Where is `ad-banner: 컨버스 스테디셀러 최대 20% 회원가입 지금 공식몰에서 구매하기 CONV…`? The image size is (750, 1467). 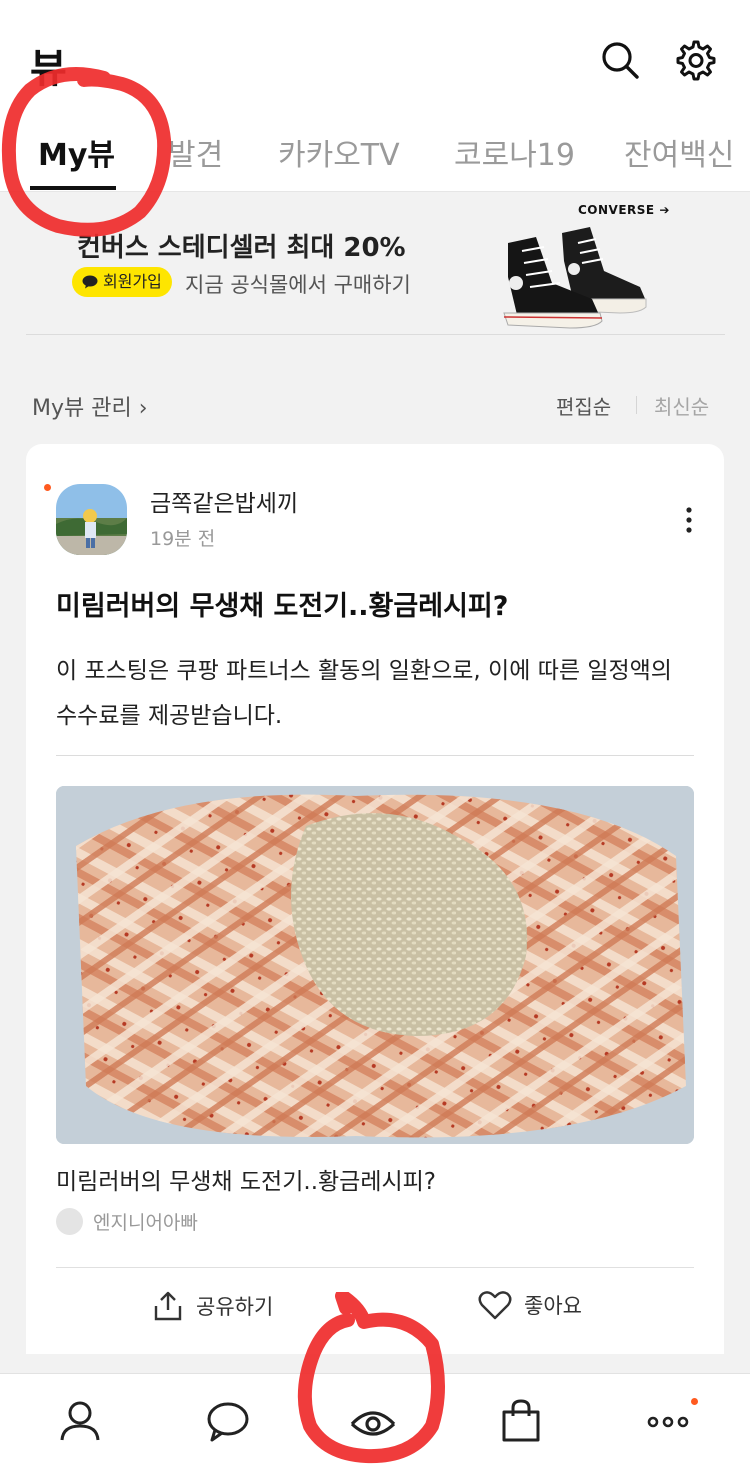
ad-banner: 컨버스 스테디셀러 최대 20% 회원가입 지금 공식몰에서 구매하기 CONV… is located at coordinates (375, 264).